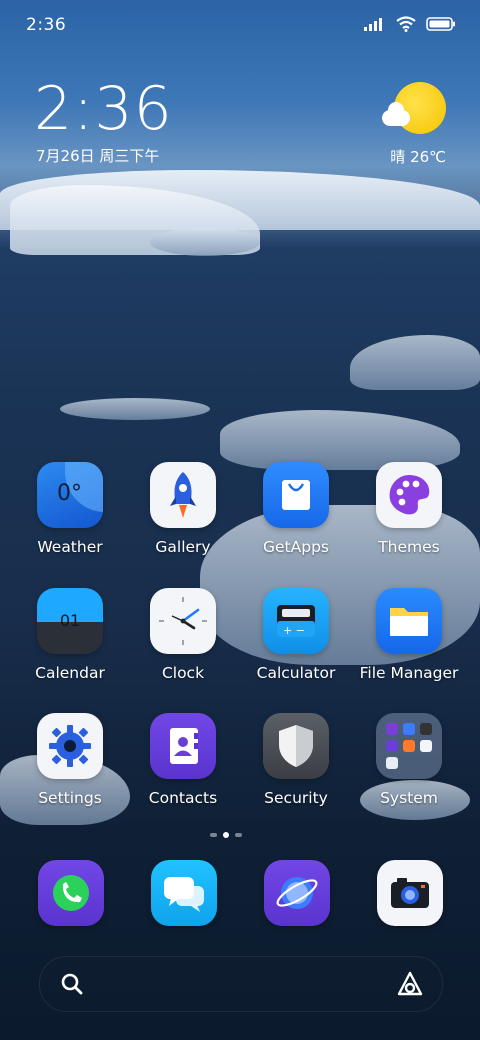  What do you see at coordinates (406, 24) in the screenshot?
I see `wifi-icon` at bounding box center [406, 24].